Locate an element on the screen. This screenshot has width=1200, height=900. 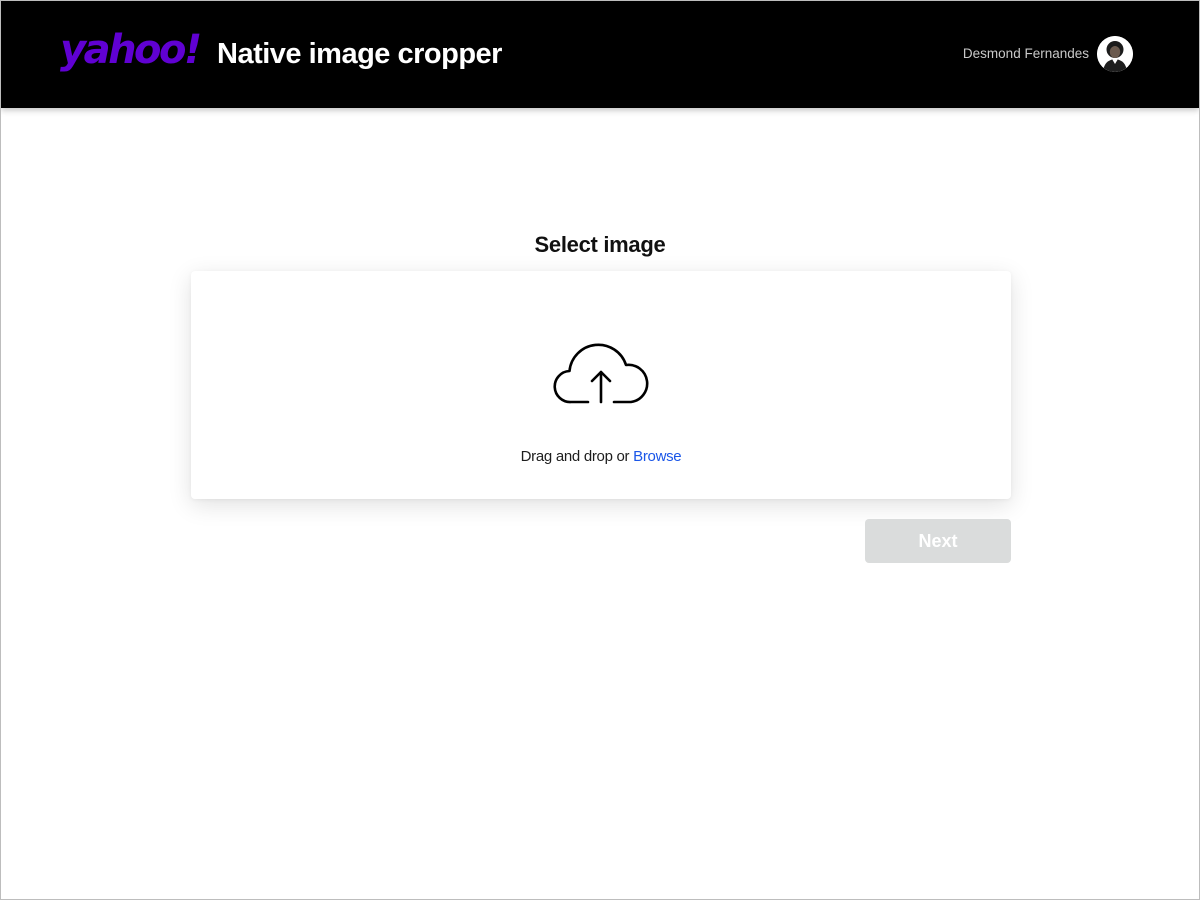
yahoo-logo: yahoo! is located at coordinates (132, 55).